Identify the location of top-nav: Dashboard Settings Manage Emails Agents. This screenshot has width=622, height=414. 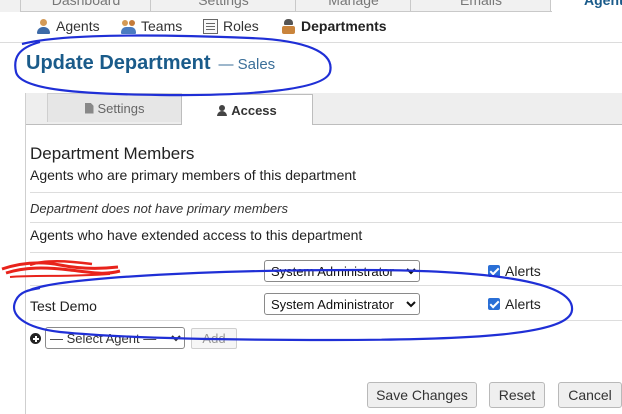
(311, 6).